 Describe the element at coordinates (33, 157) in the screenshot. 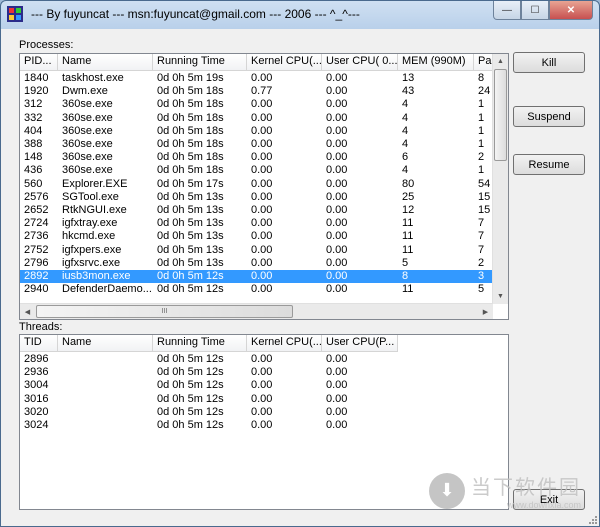

I see `table-cell: 148` at that location.